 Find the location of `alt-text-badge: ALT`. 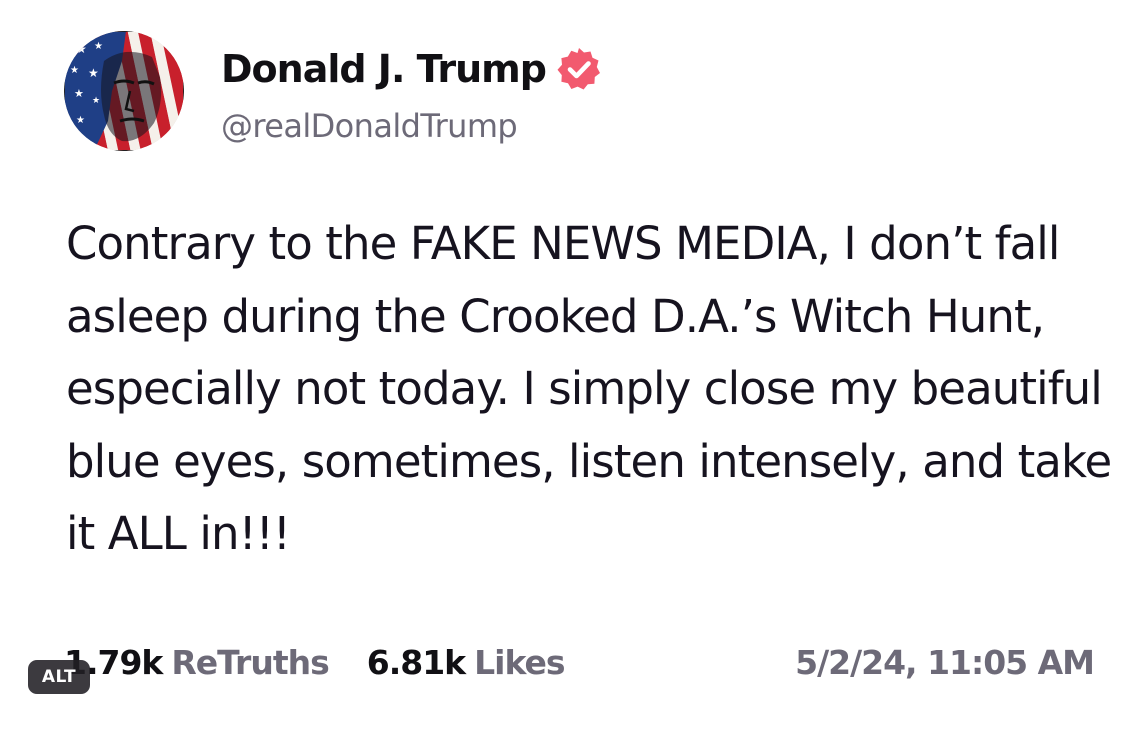

alt-text-badge: ALT is located at coordinates (59, 677).